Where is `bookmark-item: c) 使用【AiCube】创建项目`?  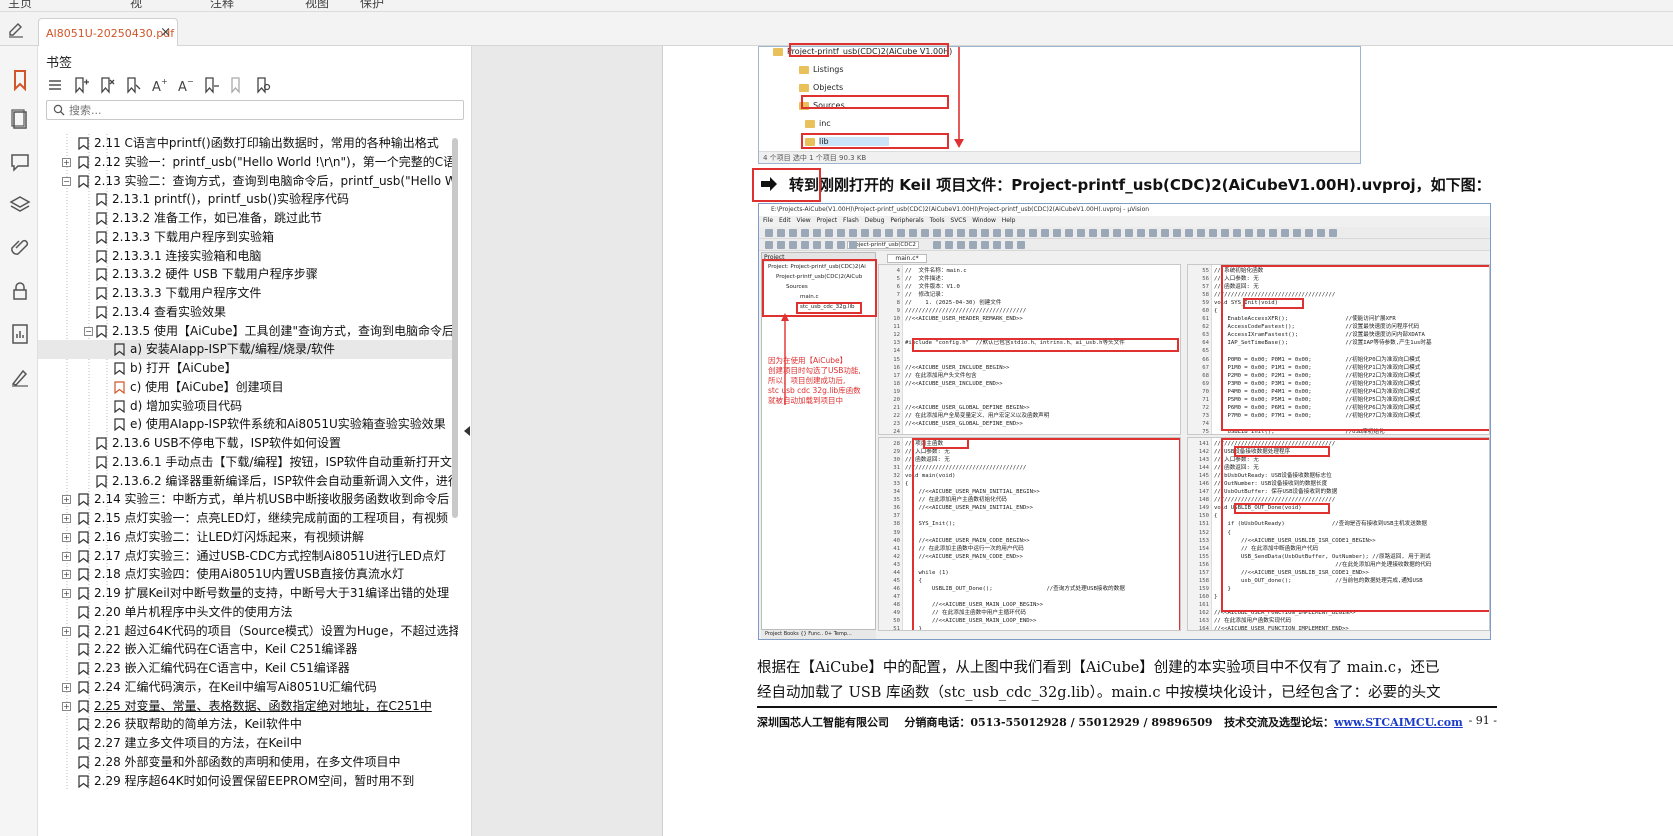 bookmark-item: c) 使用【AiCube】创建项目 is located at coordinates (248, 387).